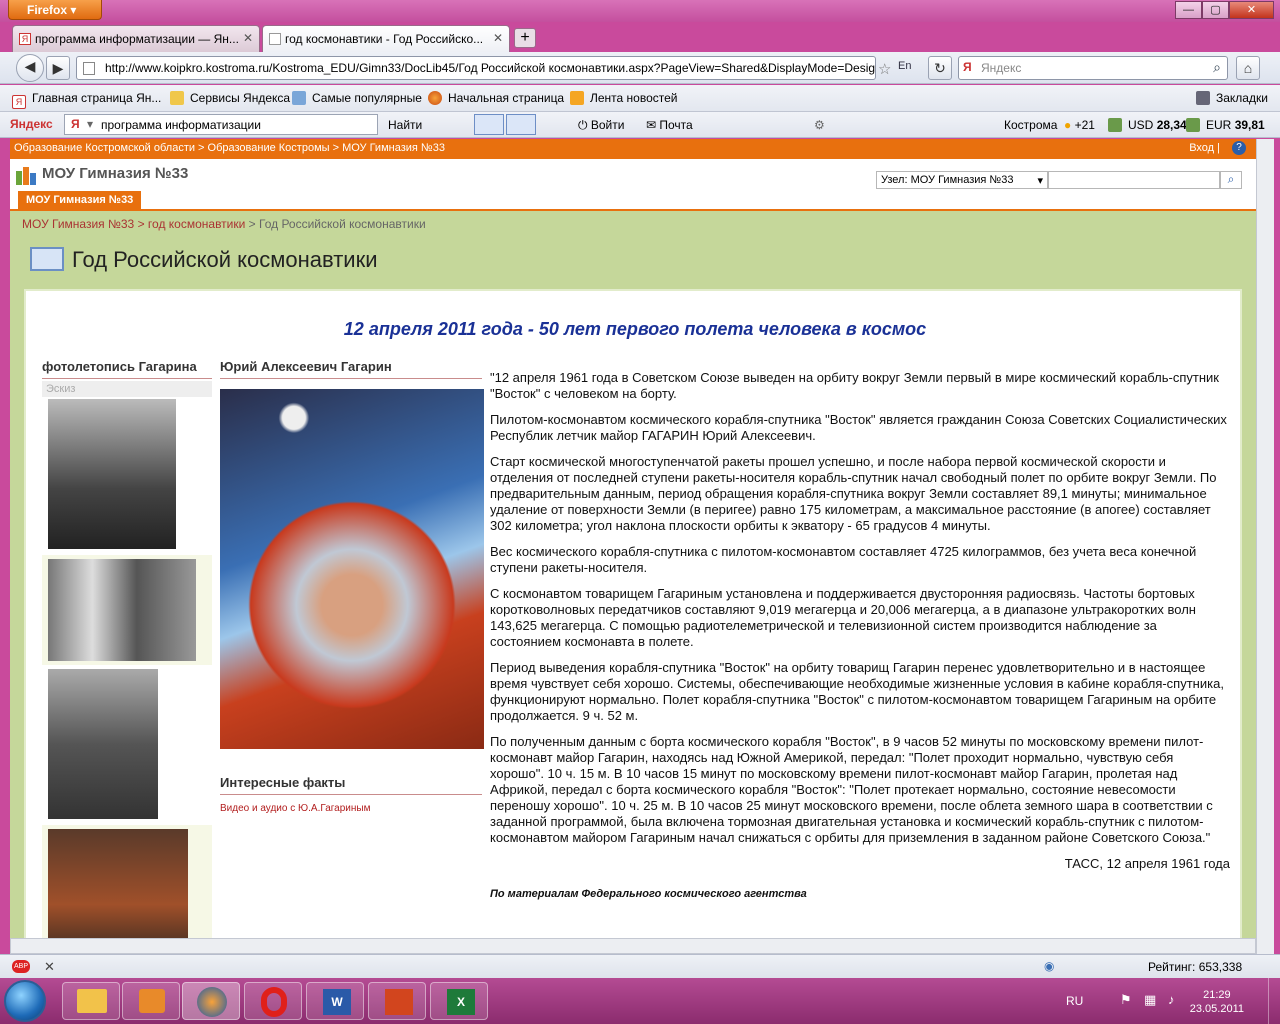 The width and height of the screenshot is (1280, 1024). I want to click on weather-city: Кострома, so click(1030, 125).